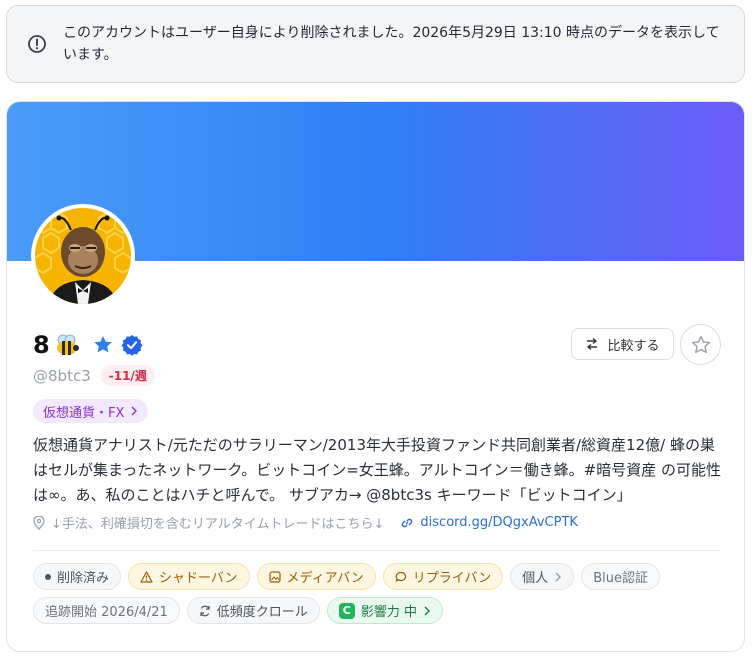 The image size is (754, 659). I want to click on chip-mediaban: メディアバン, so click(316, 576).